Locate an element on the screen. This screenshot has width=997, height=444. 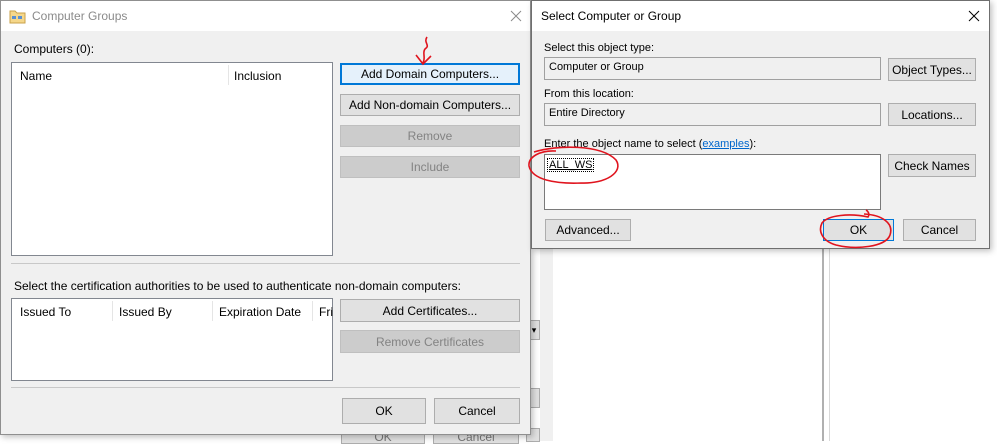
object-name-label-prefix: Enter the object name to select ( is located at coordinates (623, 144).